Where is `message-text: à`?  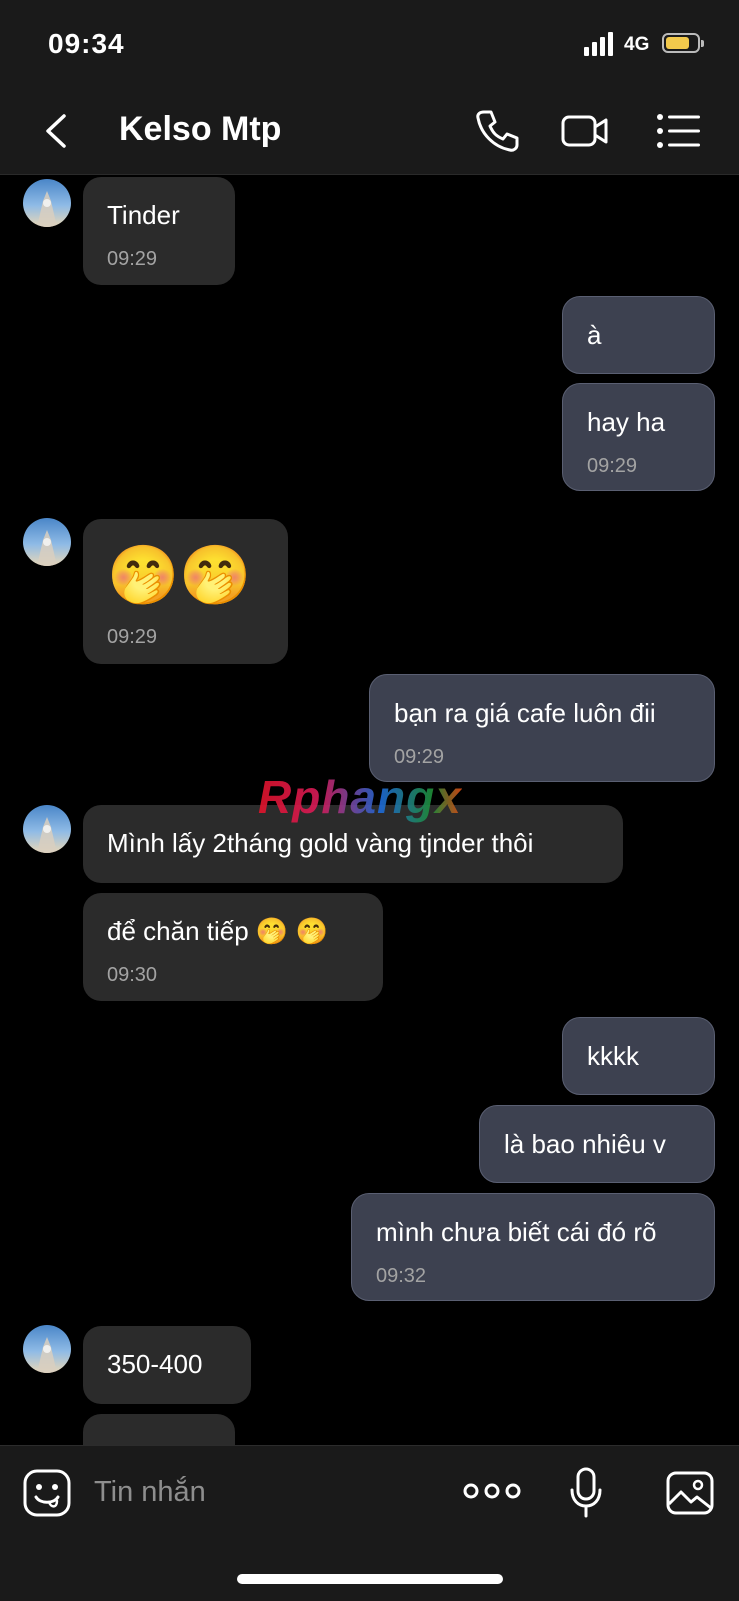 message-text: à is located at coordinates (594, 335).